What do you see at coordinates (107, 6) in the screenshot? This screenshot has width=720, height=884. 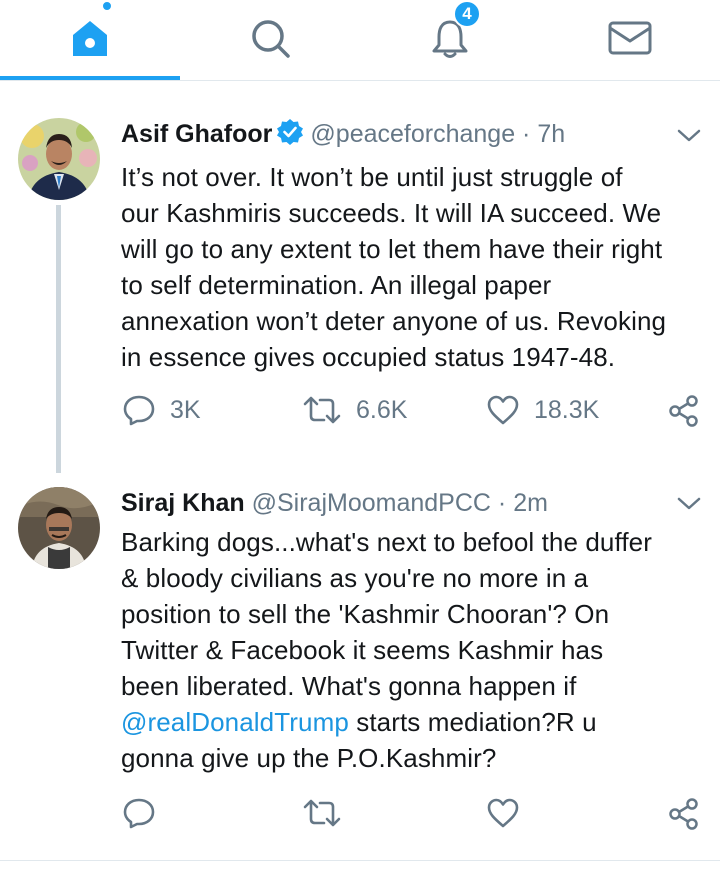 I see `new-content-dot` at bounding box center [107, 6].